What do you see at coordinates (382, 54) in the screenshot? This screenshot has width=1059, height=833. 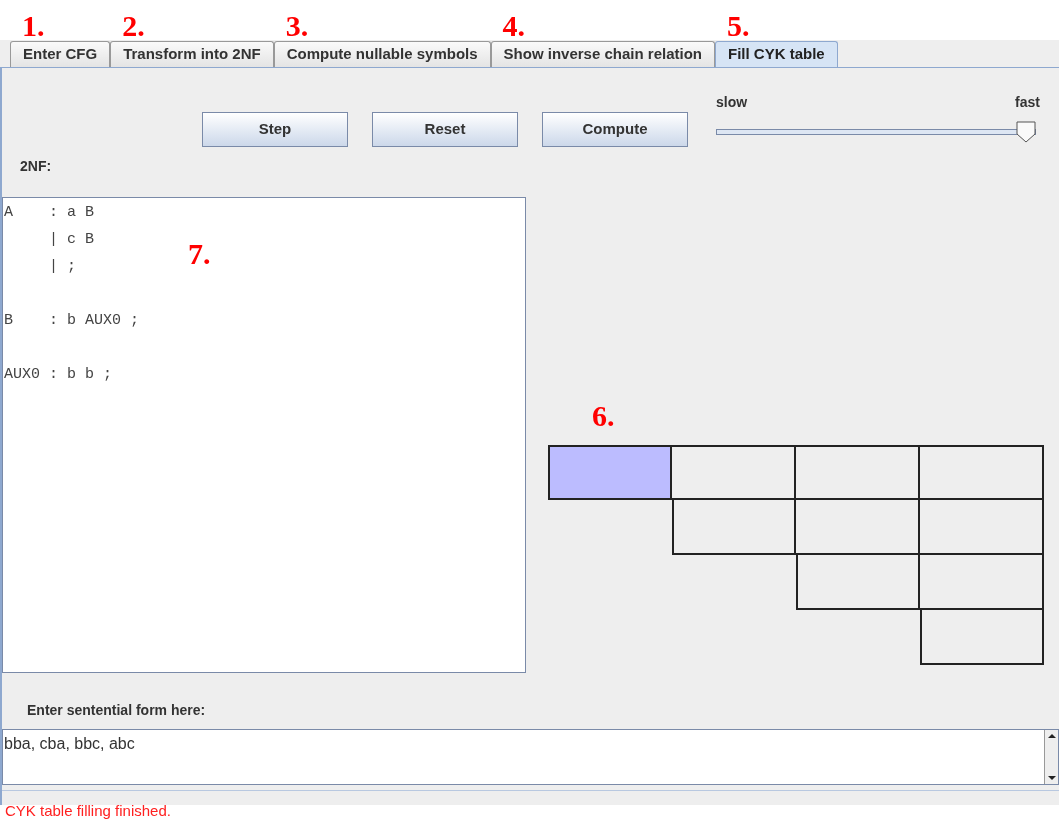 I see `tab: Compute nullable symbols` at bounding box center [382, 54].